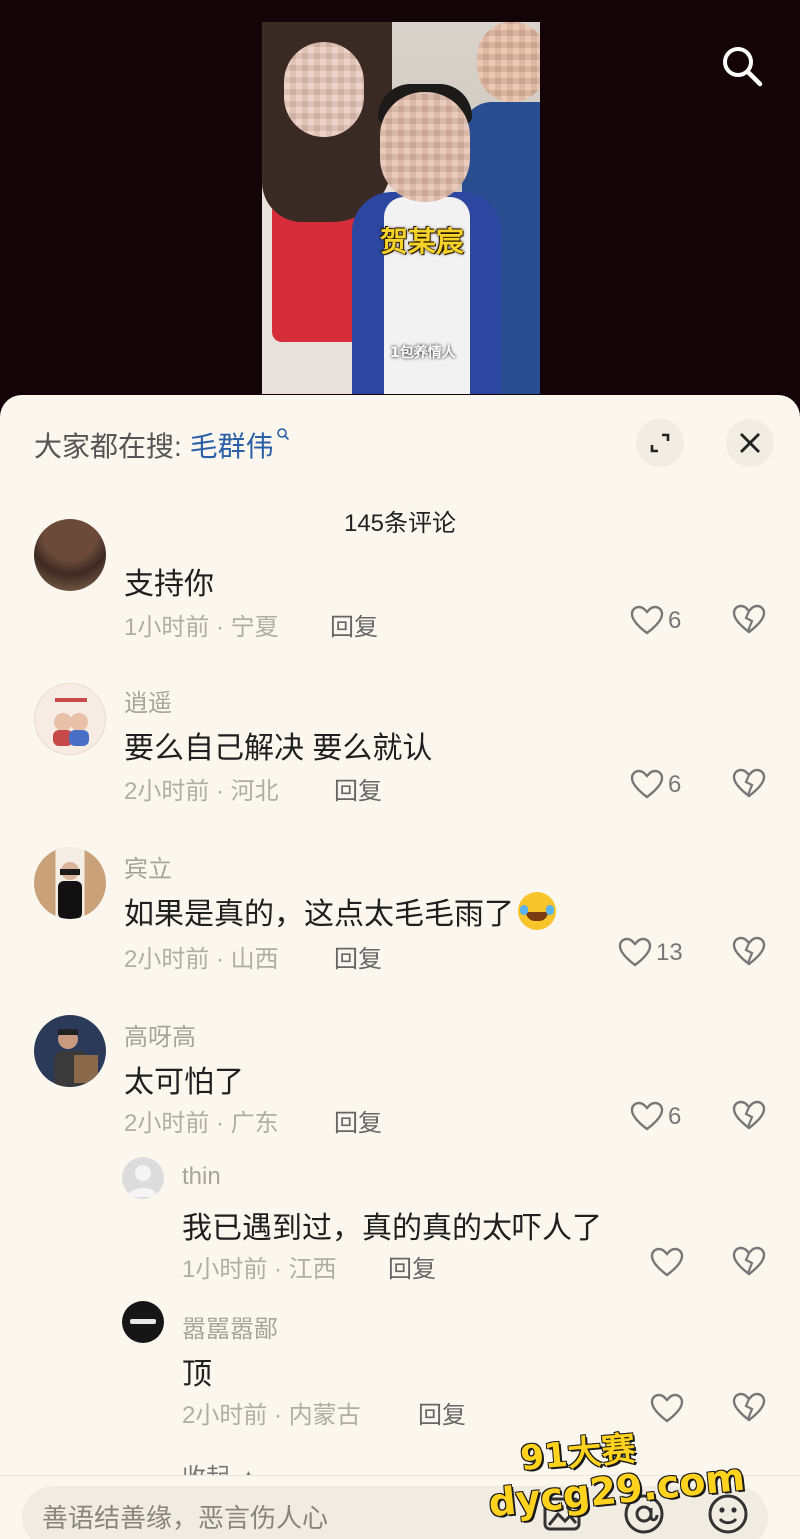 This screenshot has height=1539, width=800. I want to click on comment-author: thin, so click(201, 1177).